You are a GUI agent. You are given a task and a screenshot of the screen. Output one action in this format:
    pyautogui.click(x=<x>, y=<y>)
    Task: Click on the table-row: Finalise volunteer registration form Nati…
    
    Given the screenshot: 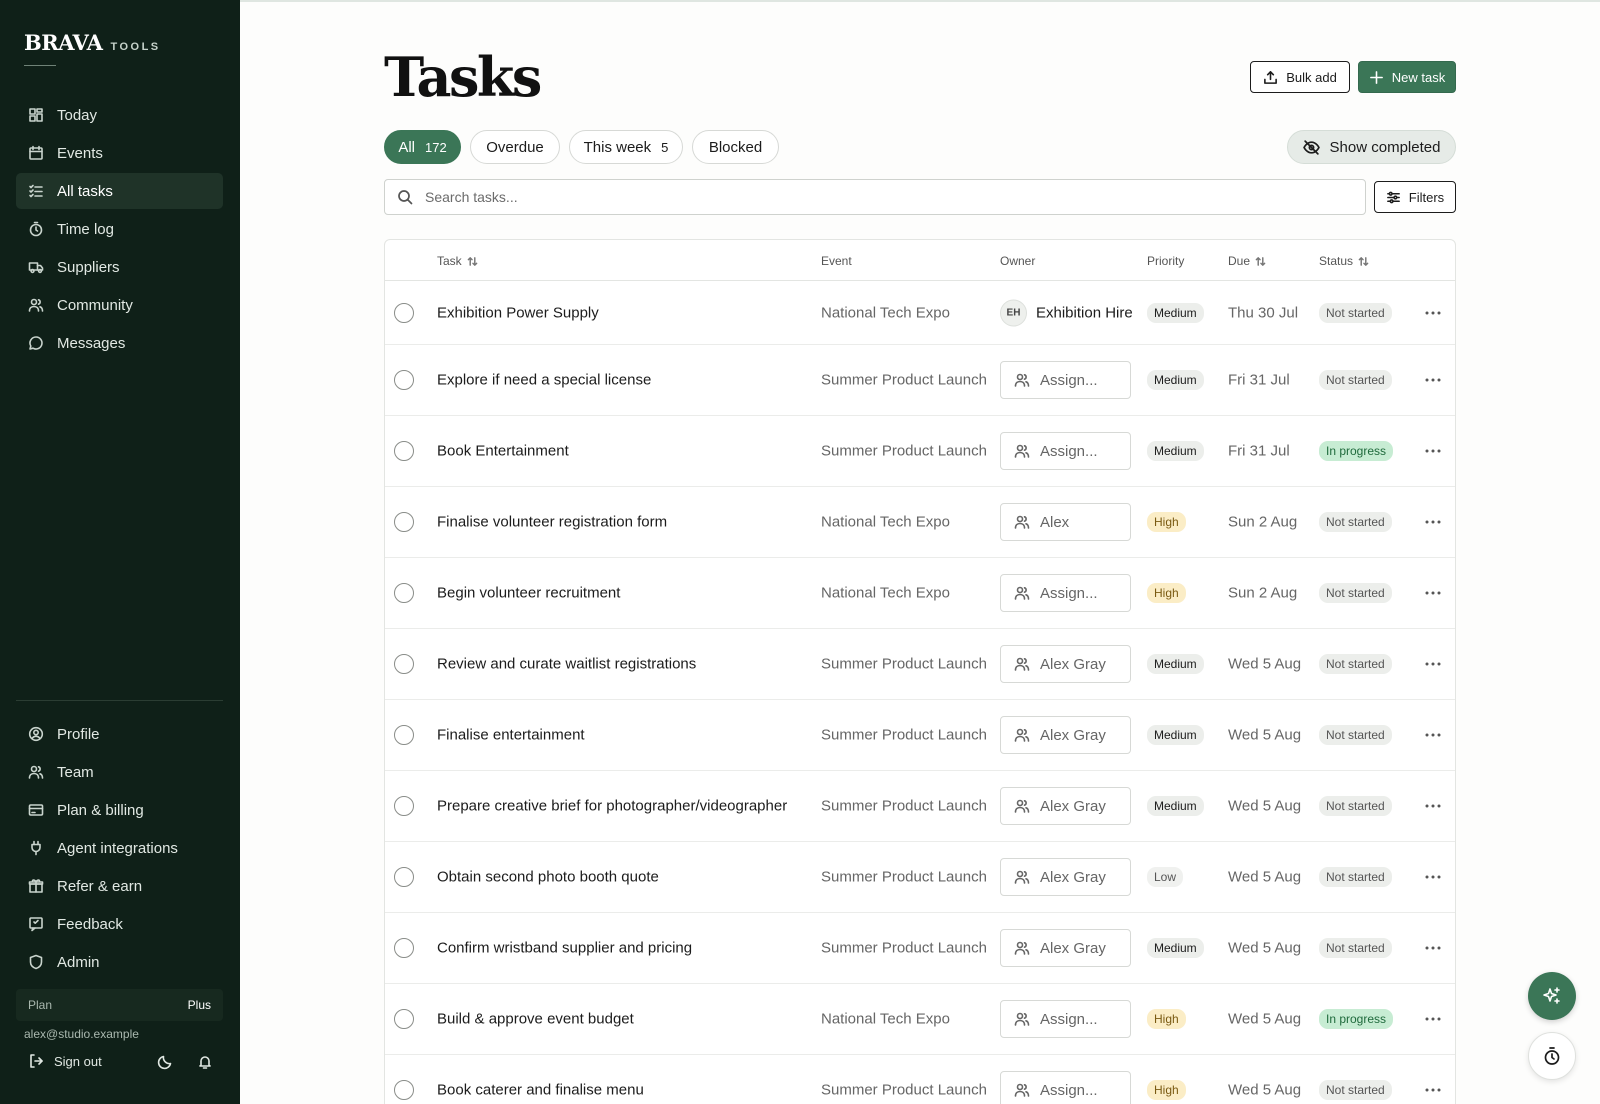 What is the action you would take?
    pyautogui.click(x=920, y=522)
    